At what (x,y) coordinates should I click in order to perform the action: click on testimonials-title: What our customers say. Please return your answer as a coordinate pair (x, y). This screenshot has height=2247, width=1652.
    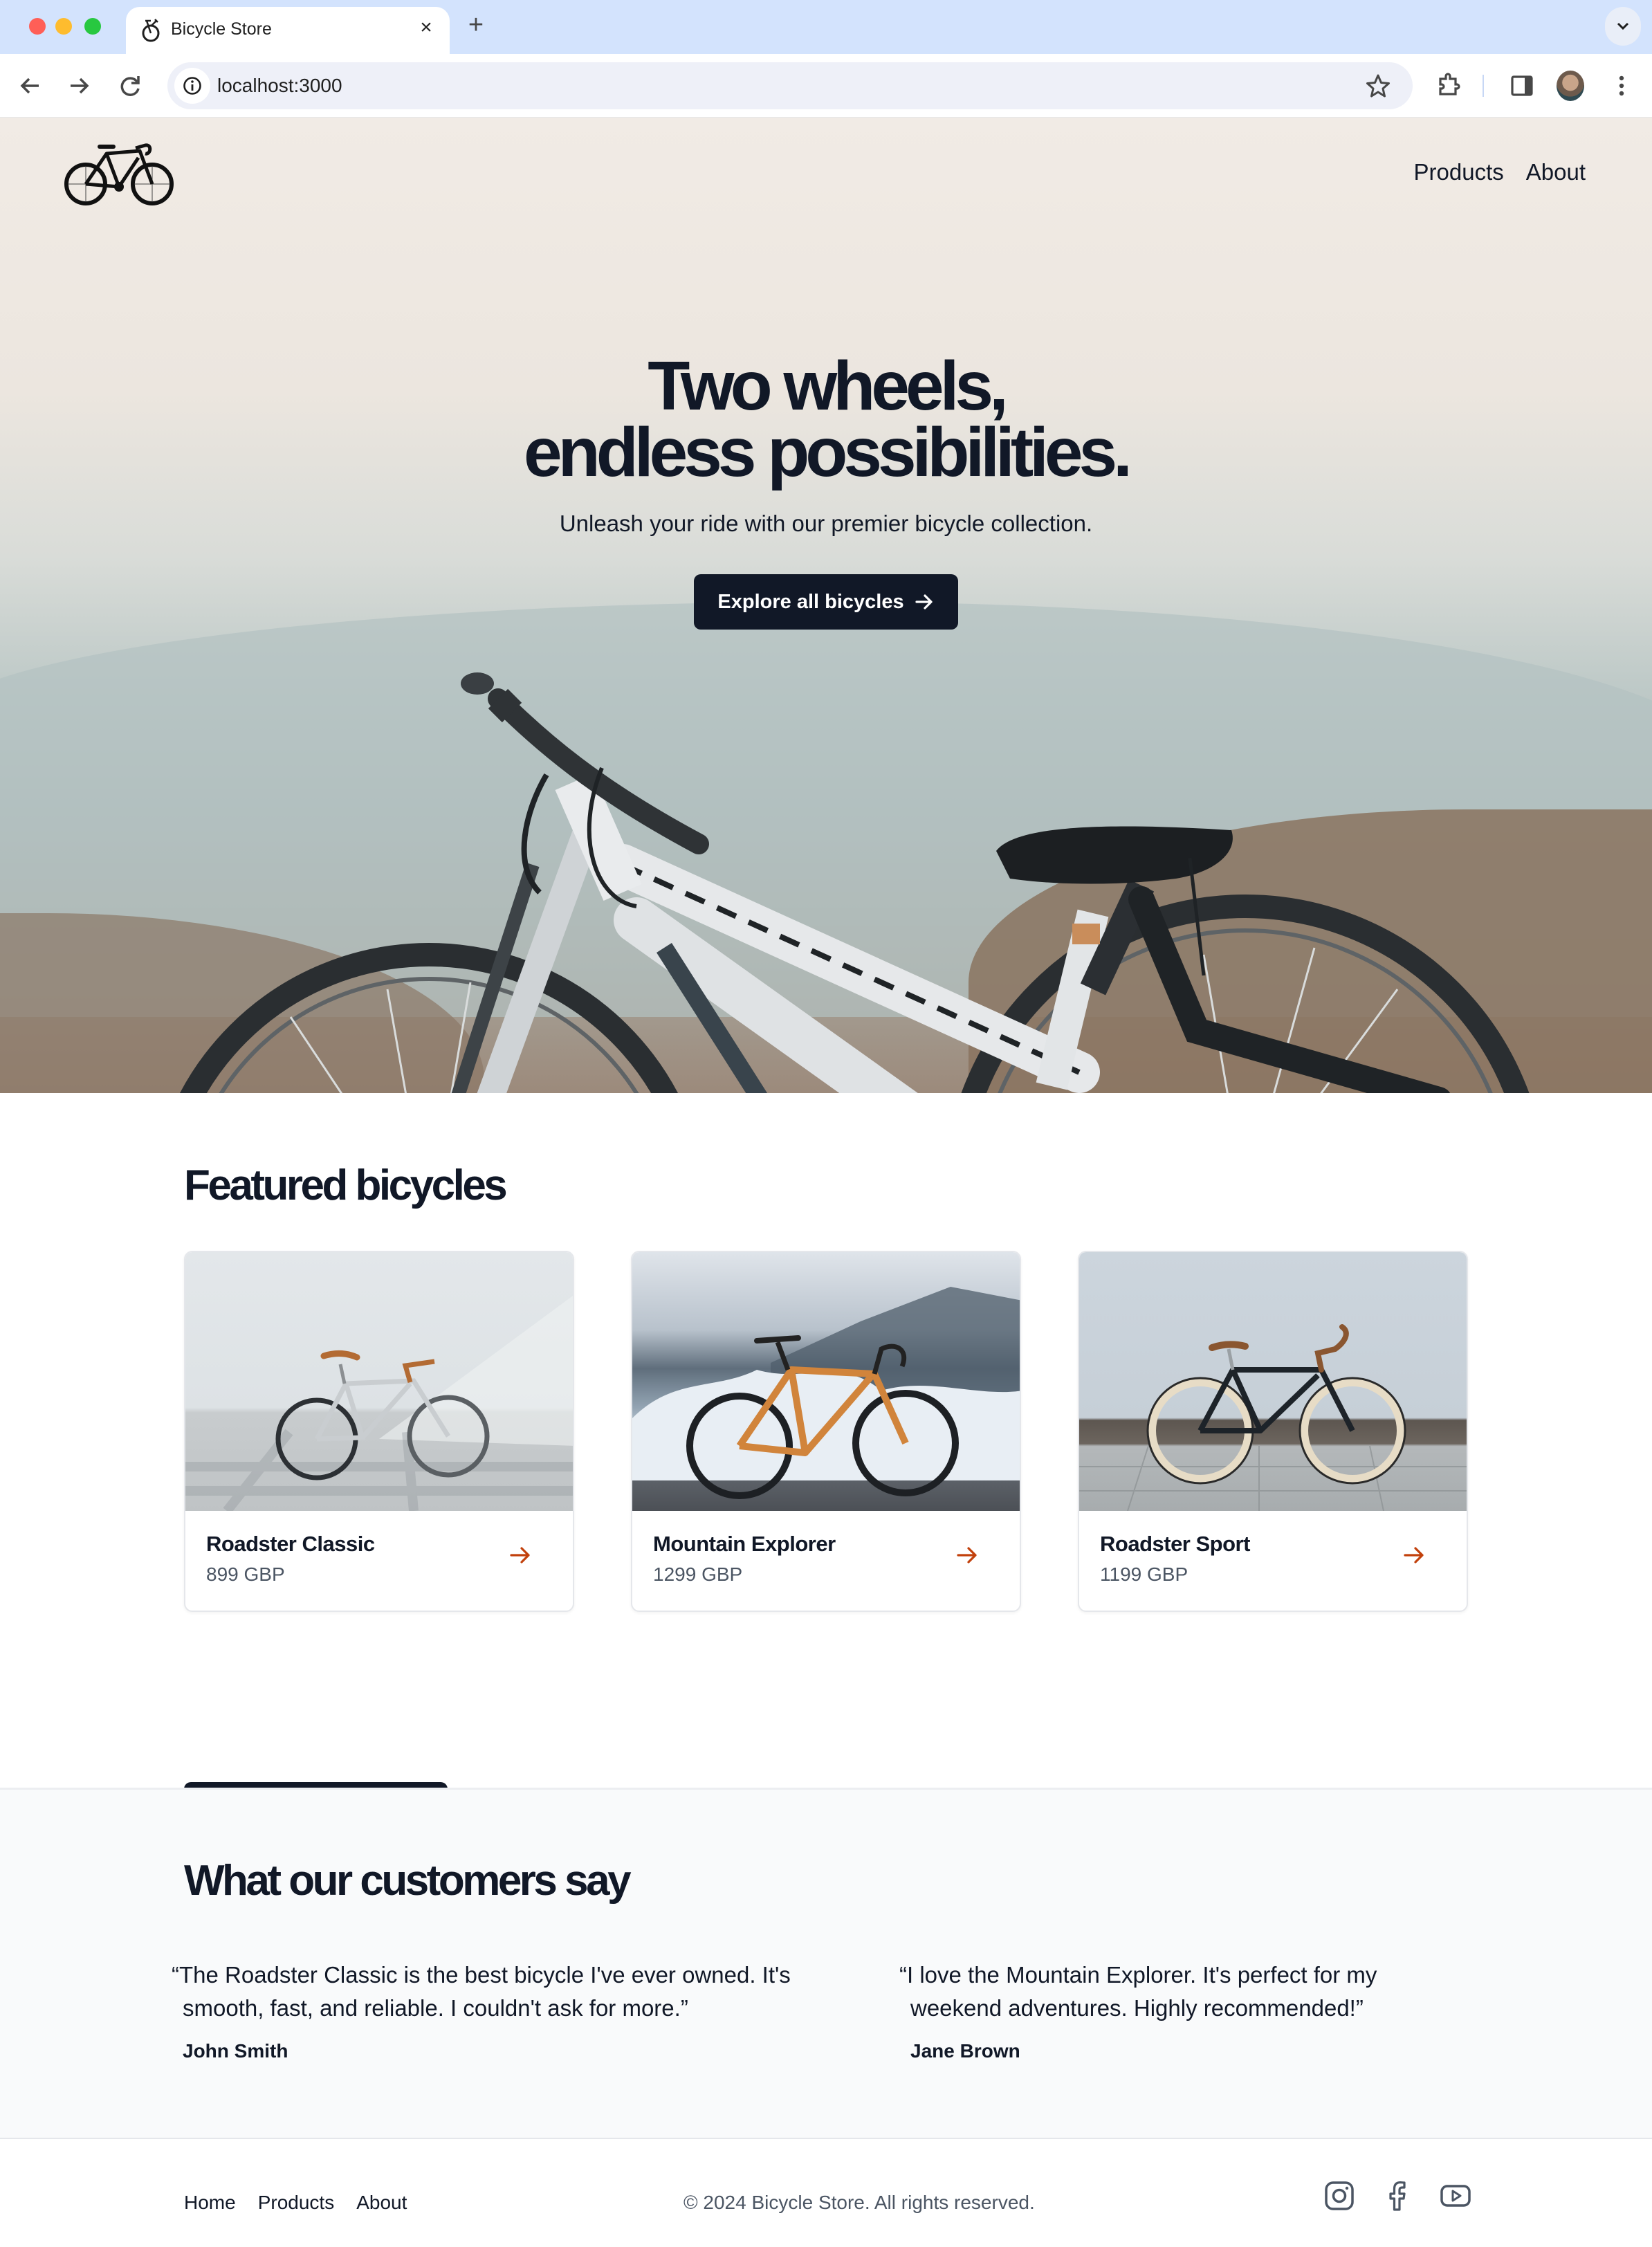
    Looking at the image, I should click on (408, 1881).